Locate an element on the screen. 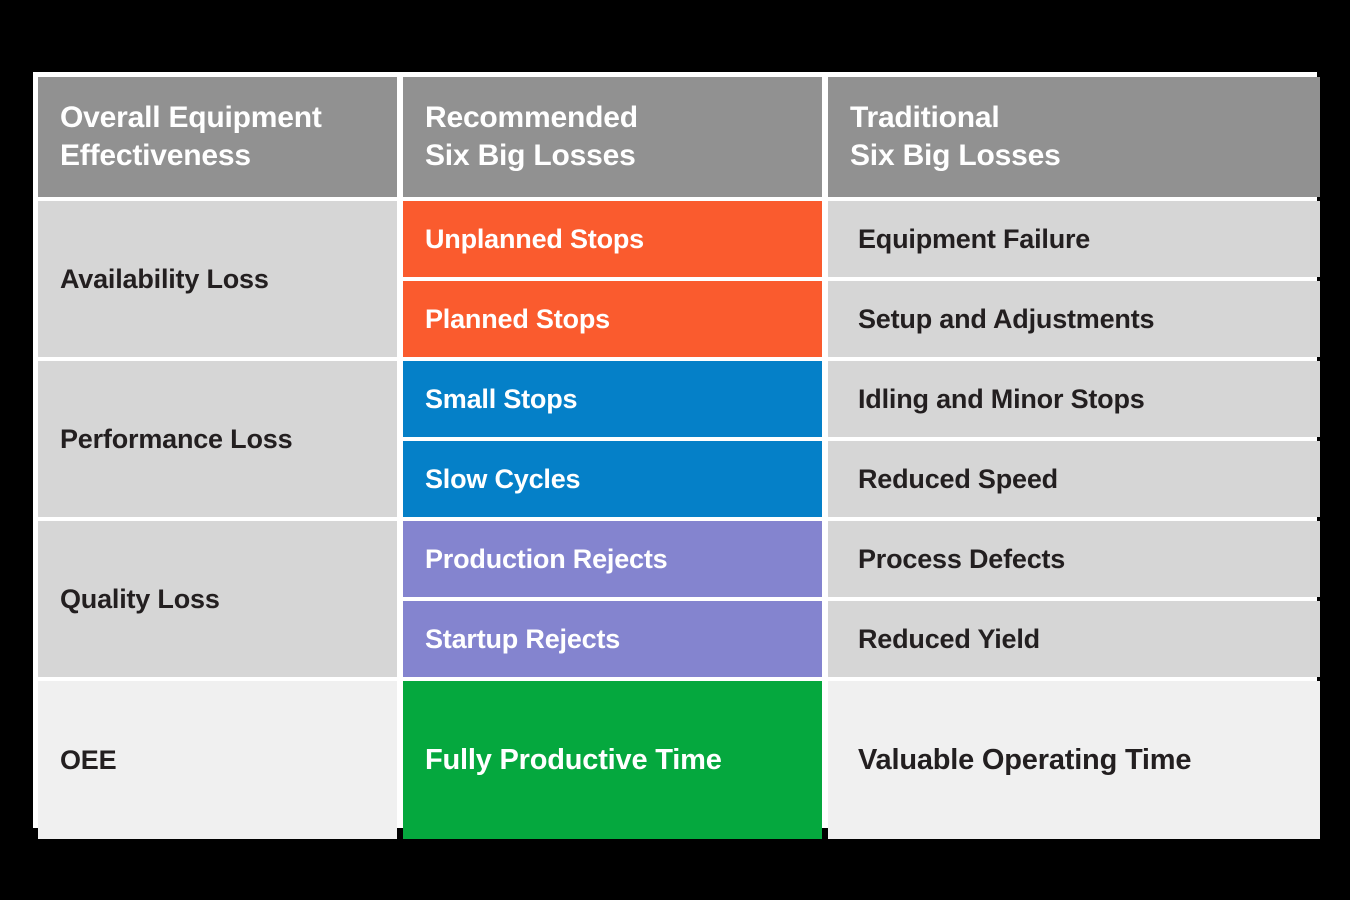  recommended-label: Production Rejects is located at coordinates (546, 558).